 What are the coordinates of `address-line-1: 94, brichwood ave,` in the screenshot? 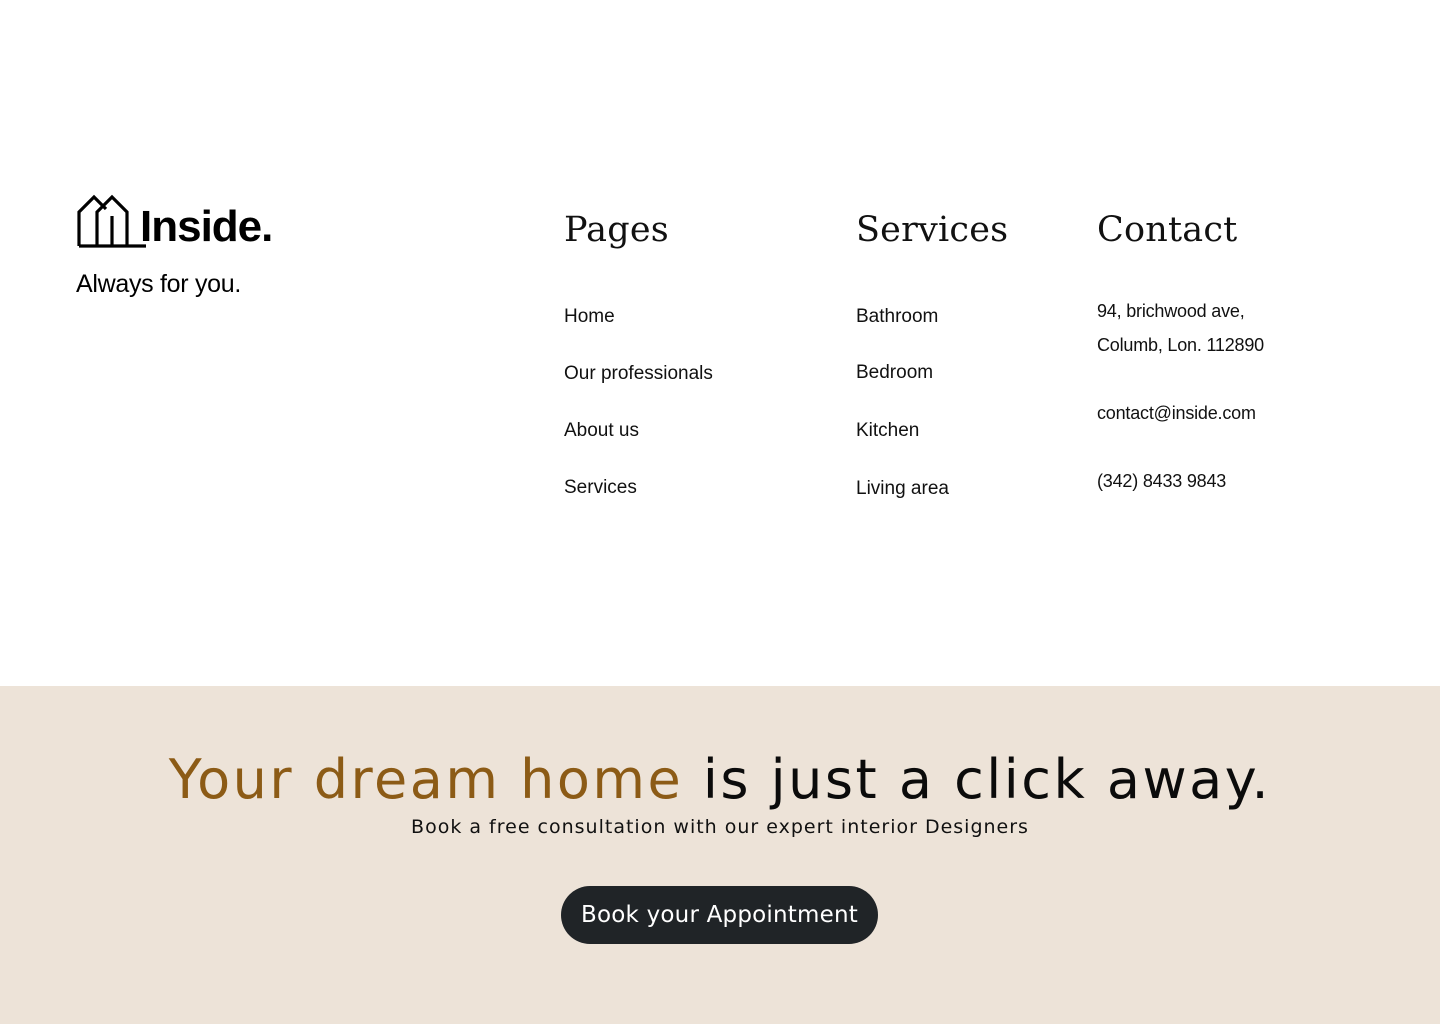 It's located at (1171, 311).